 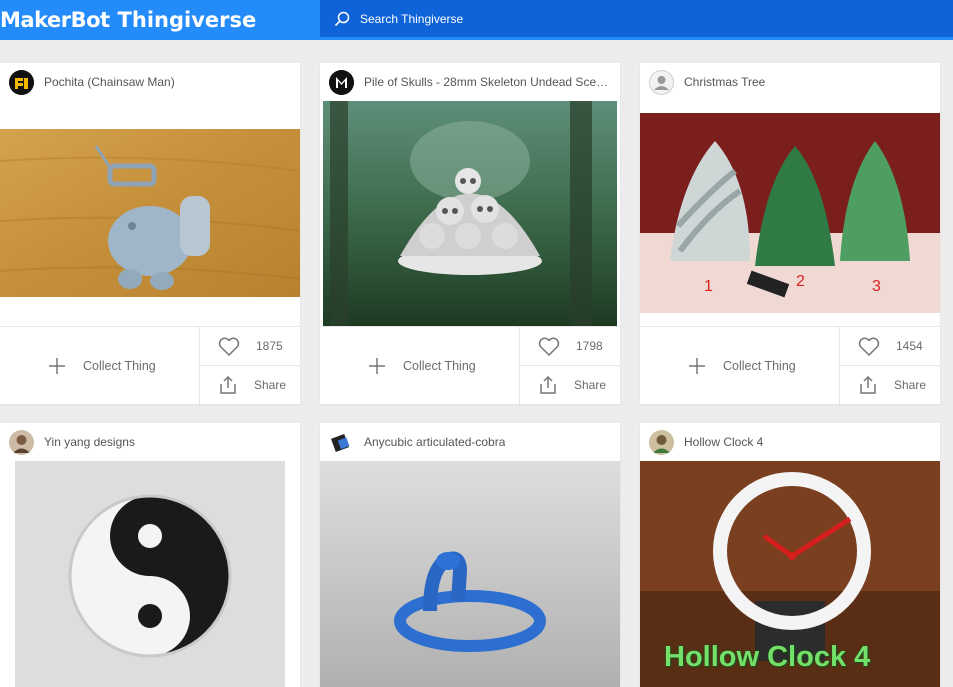 I want to click on thing-card: Hollow Clock 4 Hollow Clock 4, so click(x=790, y=555).